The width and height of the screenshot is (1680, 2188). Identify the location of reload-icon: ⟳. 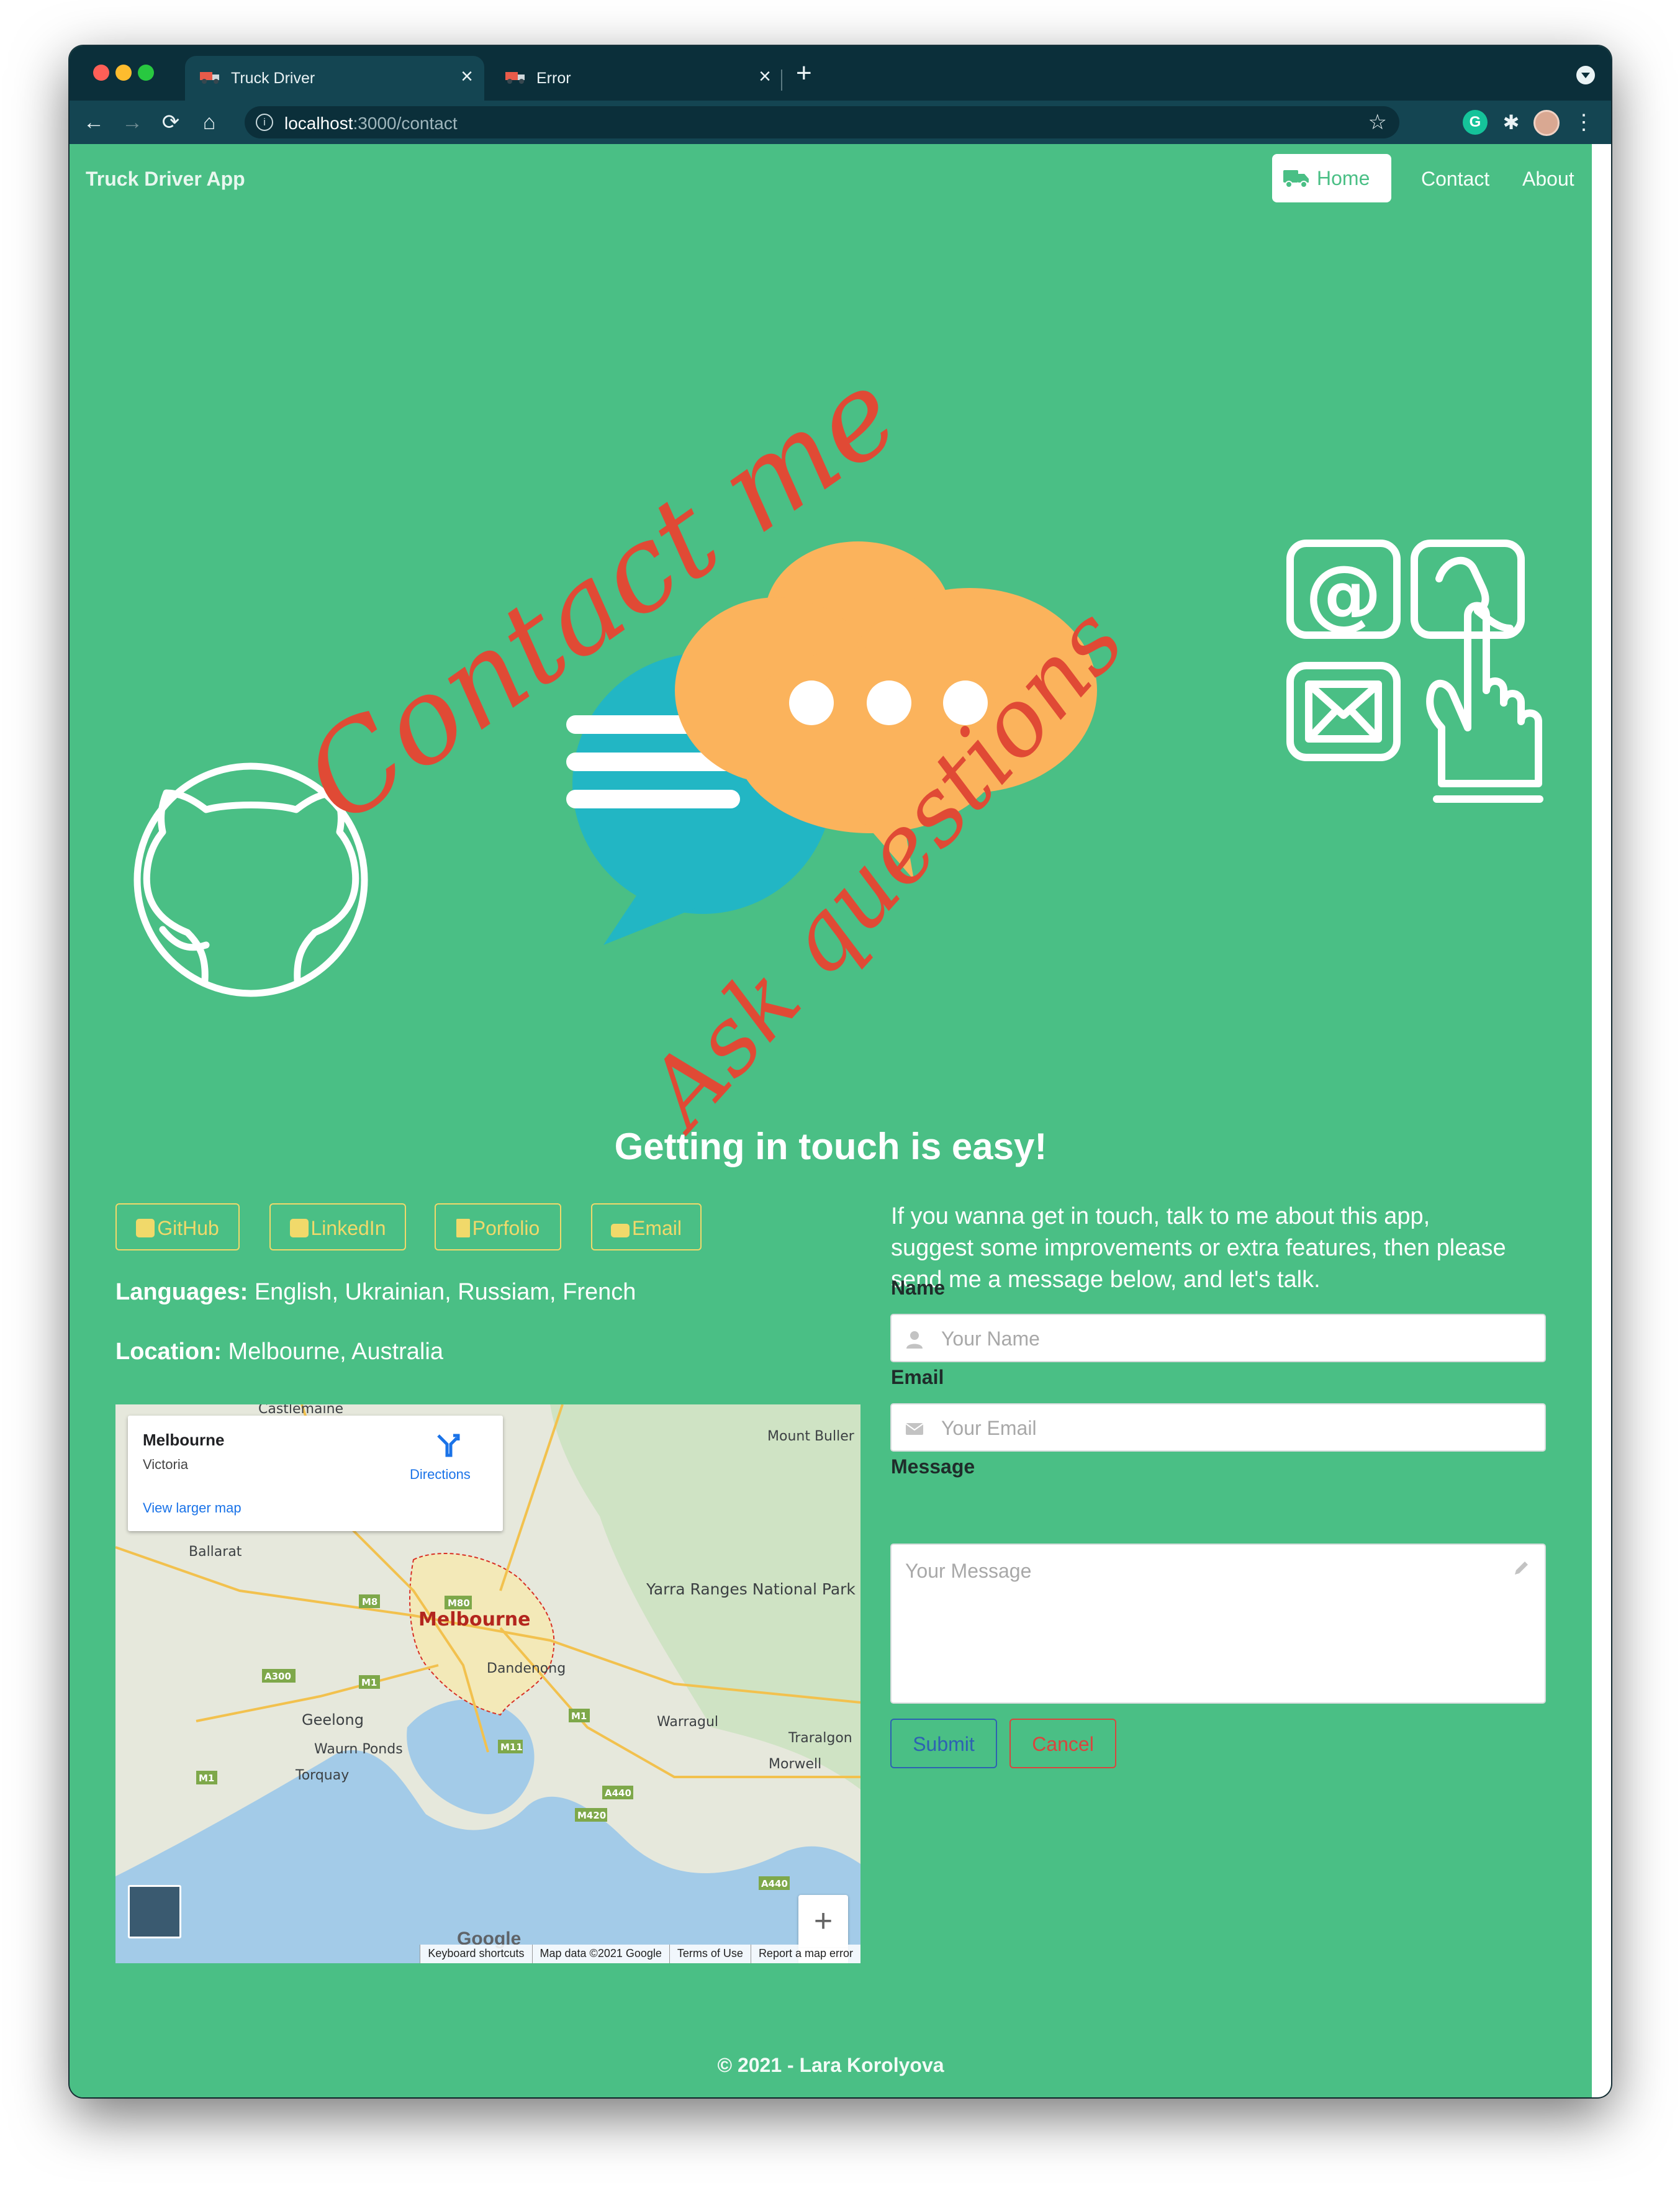
(171, 122).